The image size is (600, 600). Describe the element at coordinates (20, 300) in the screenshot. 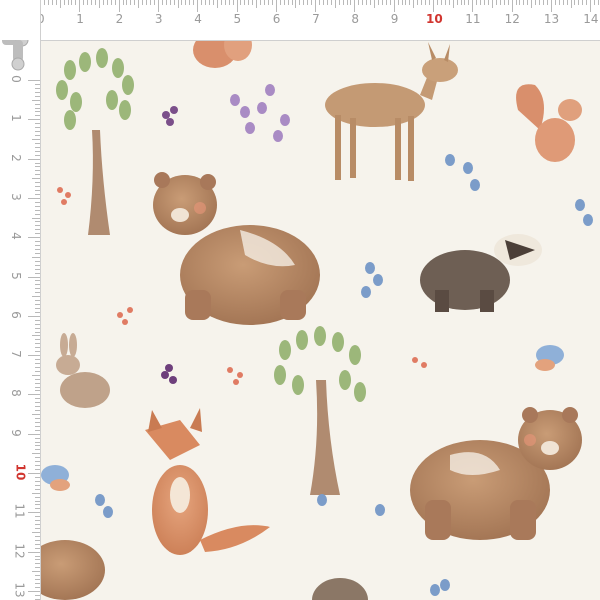

I see `vertical-ruler: 0 1 2 3 4 5 6 7 8 9 10 11 12 13` at that location.